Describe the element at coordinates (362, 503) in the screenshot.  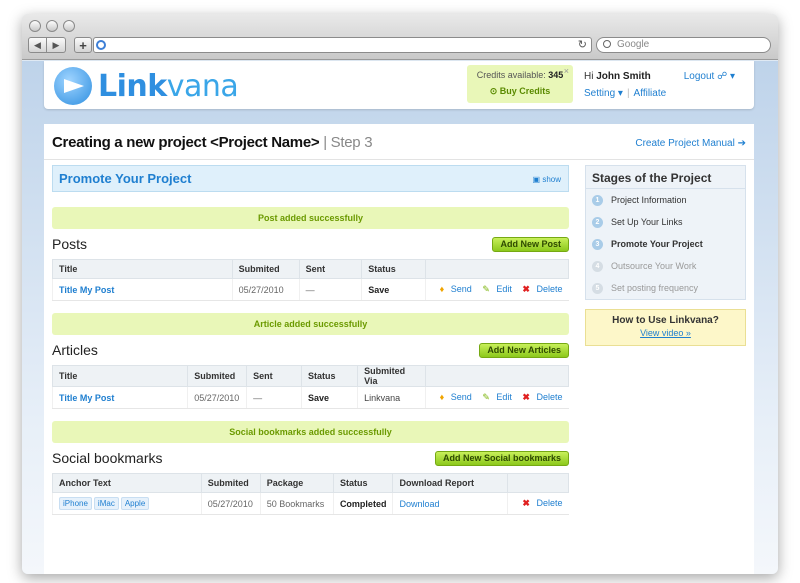
I see `status-value: Completed` at that location.